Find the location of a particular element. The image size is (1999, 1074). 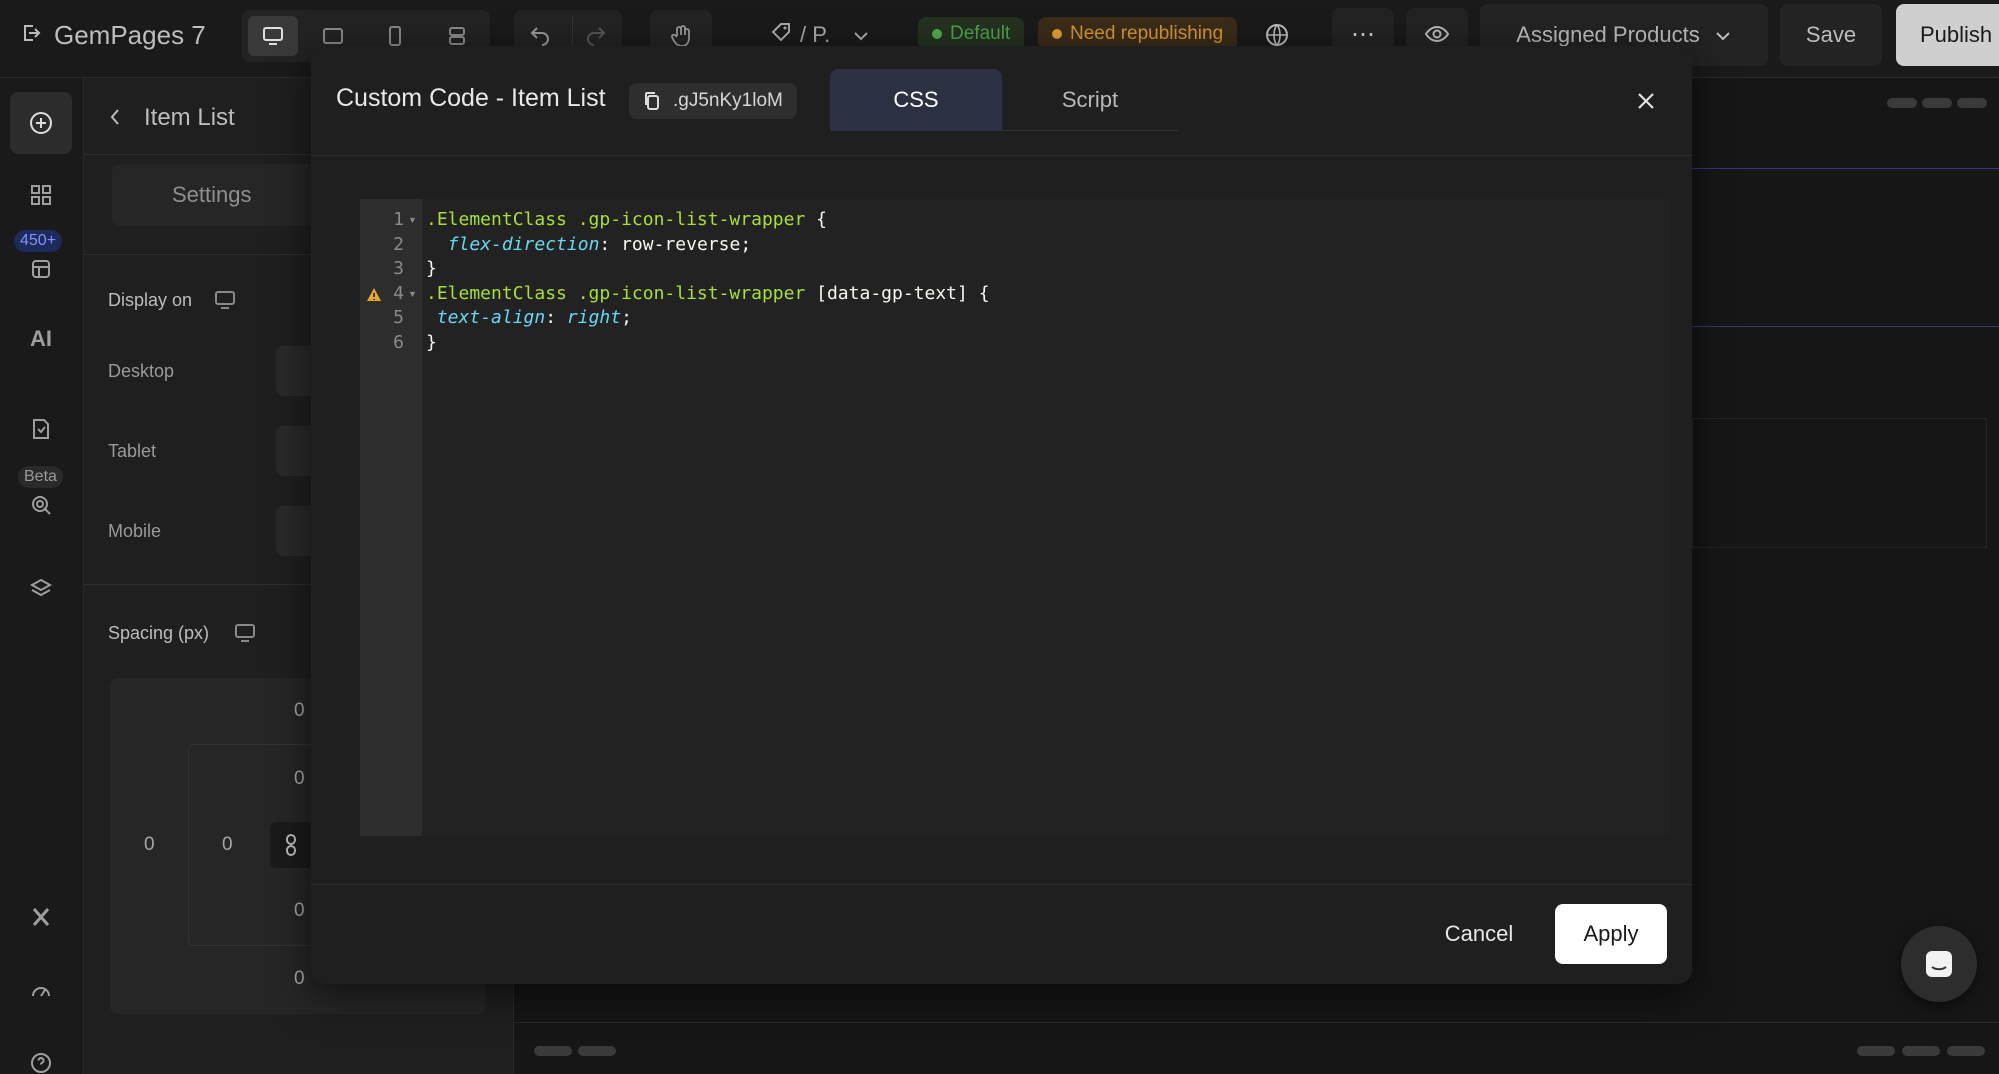

integrations-button is located at coordinates (41, 917).